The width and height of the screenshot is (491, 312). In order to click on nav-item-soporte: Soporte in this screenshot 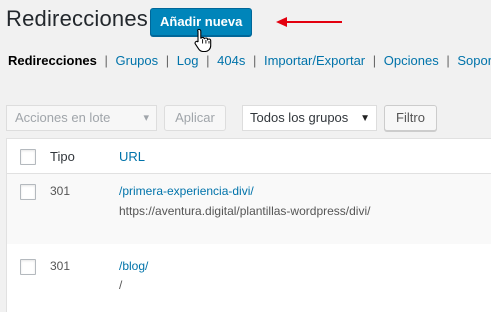, I will do `click(474, 60)`.